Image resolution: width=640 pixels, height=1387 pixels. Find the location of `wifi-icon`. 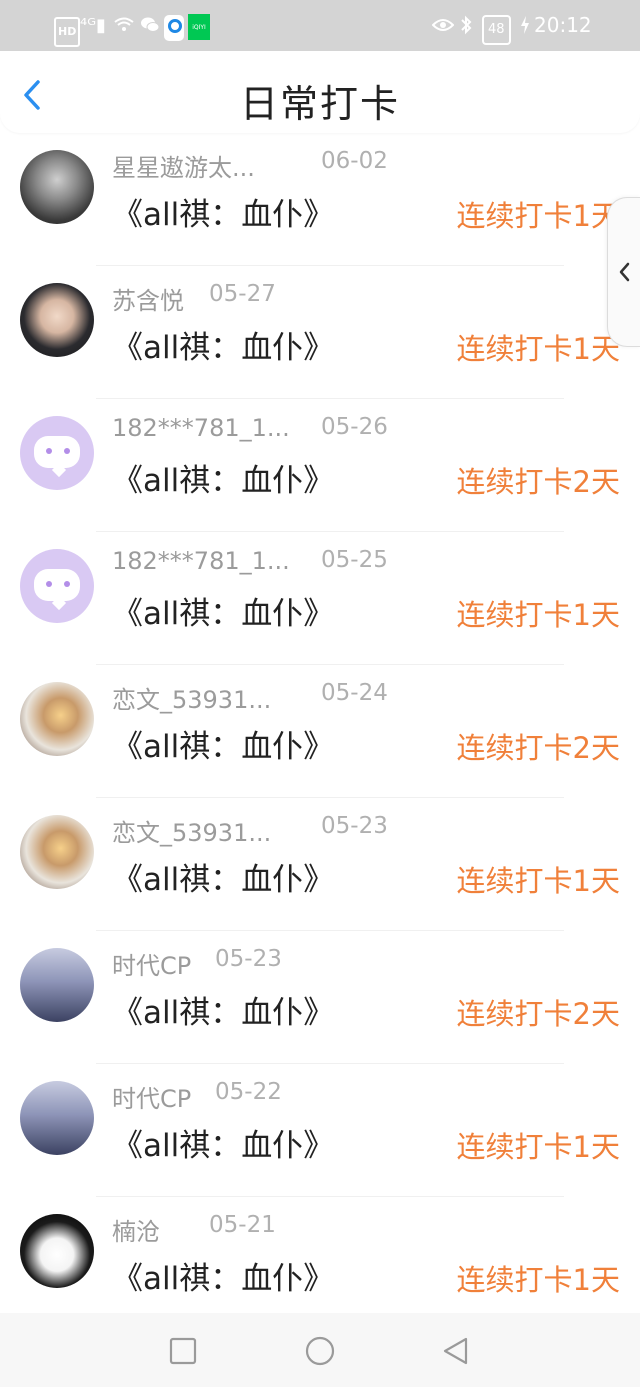

wifi-icon is located at coordinates (124, 25).